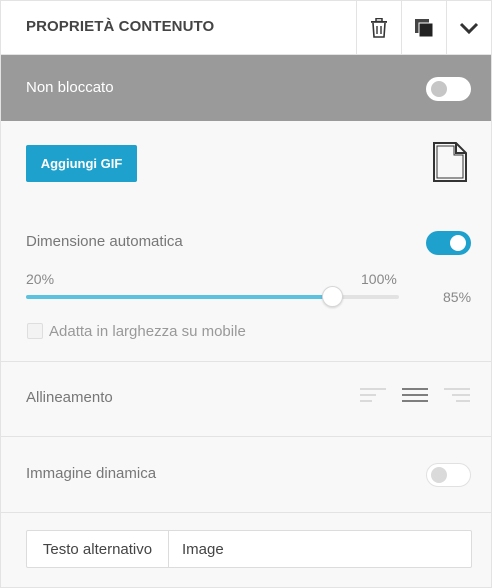  I want to click on width-slider, so click(212, 296).